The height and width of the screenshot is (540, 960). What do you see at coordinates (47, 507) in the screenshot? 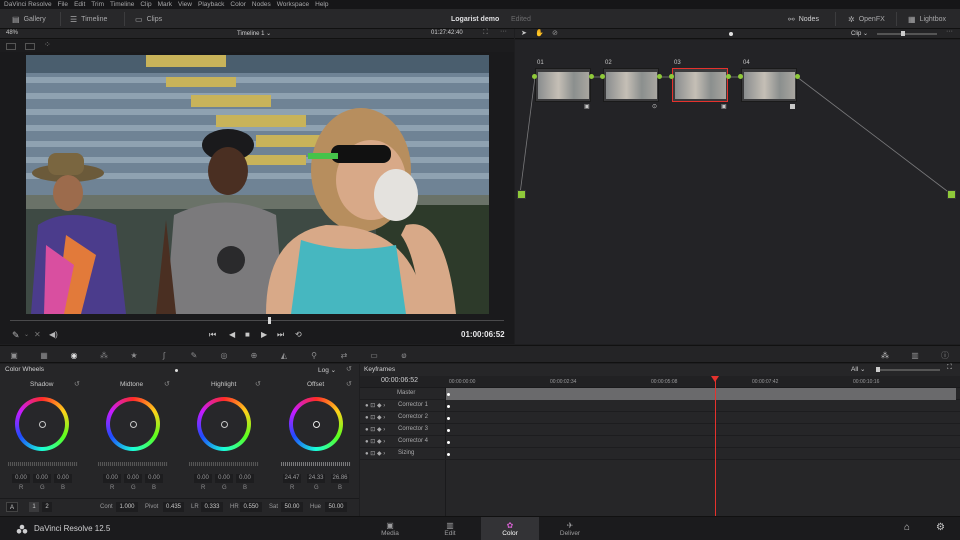
I see `page-2-button: 2` at bounding box center [47, 507].